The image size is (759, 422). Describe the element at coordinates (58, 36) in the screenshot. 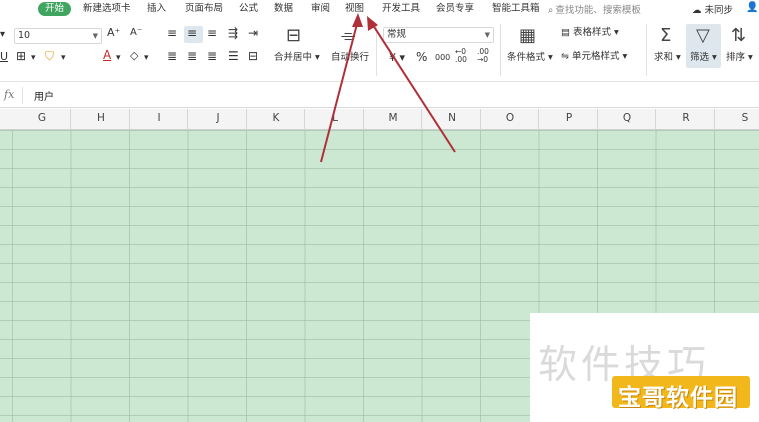

I see `font-size-select: 10 ▼` at that location.